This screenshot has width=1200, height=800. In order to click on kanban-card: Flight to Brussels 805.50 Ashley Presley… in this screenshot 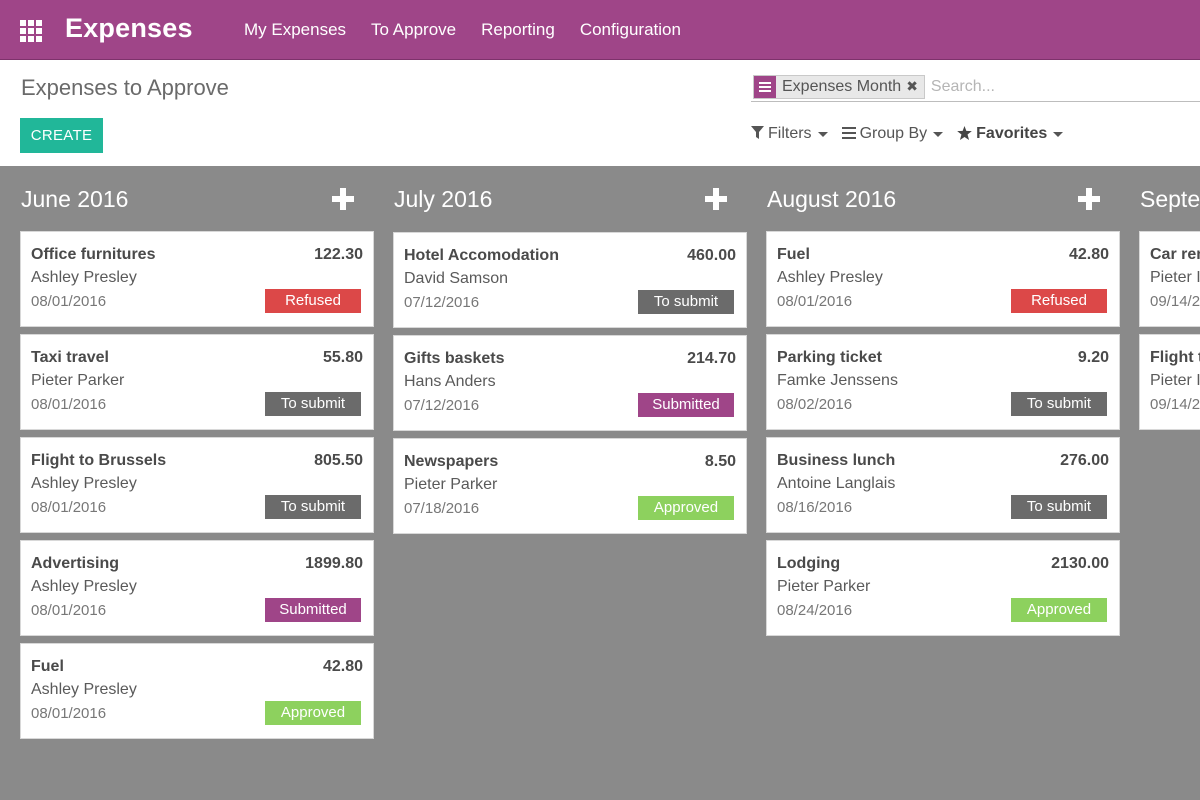, I will do `click(197, 485)`.